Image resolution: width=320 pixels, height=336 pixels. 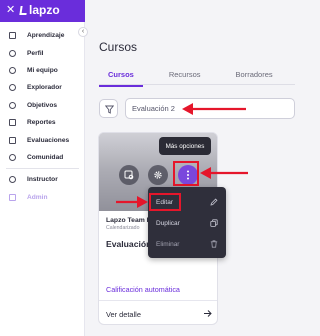 I want to click on logo: lapzo, so click(x=39, y=10).